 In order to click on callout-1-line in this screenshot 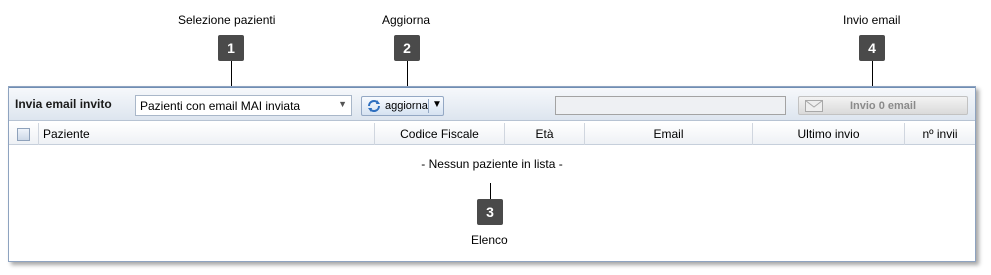, I will do `click(231, 73)`.